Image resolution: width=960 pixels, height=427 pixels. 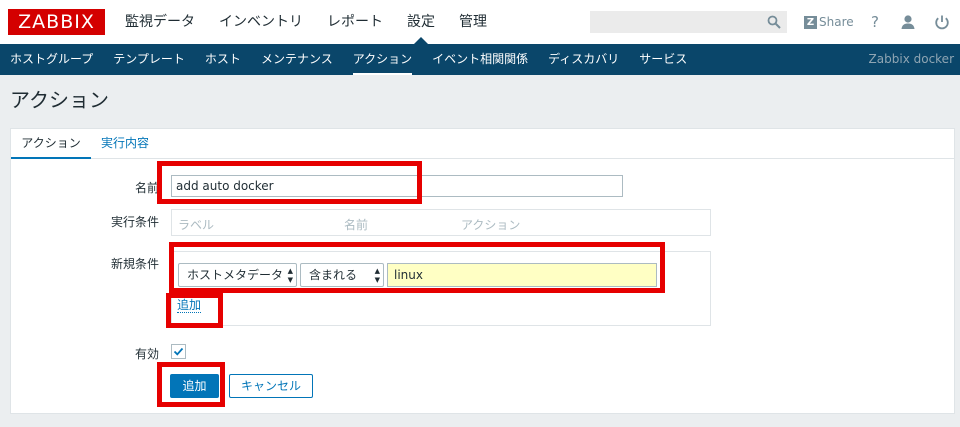 I want to click on zabbix-logo: ZABBIX, so click(x=56, y=22).